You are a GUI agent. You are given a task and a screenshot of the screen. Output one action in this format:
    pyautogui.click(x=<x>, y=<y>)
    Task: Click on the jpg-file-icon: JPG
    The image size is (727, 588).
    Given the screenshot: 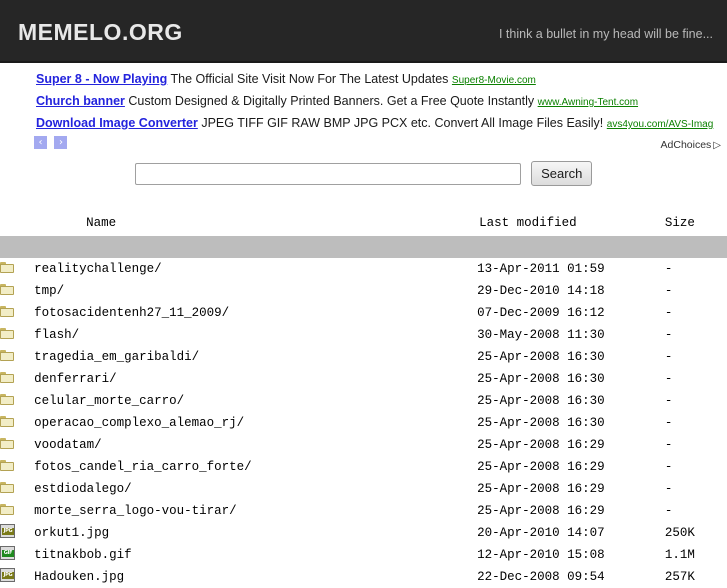 What is the action you would take?
    pyautogui.click(x=7, y=531)
    